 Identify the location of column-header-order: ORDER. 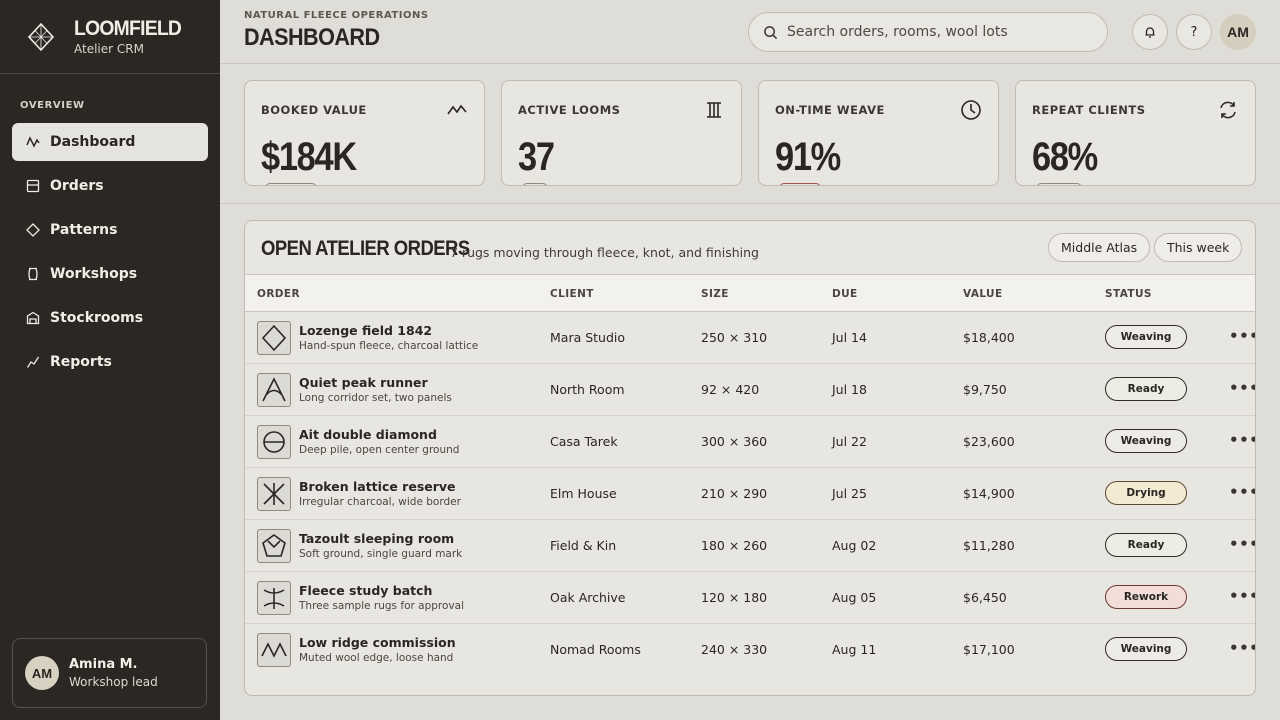
(278, 294).